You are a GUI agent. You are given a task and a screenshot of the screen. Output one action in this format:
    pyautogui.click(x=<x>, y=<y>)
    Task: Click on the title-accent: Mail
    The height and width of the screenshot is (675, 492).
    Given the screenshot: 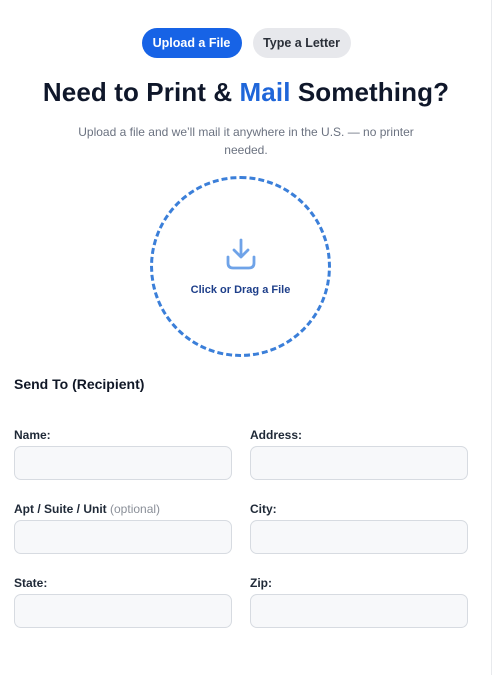 What is the action you would take?
    pyautogui.click(x=265, y=92)
    